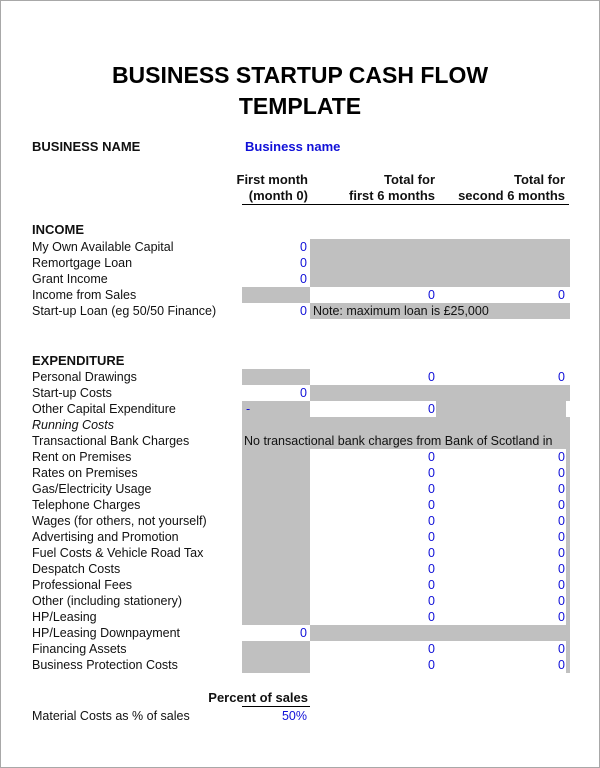 This screenshot has height=768, width=600. What do you see at coordinates (86, 505) in the screenshot?
I see `expenditure-row-label: Telephone Charges` at bounding box center [86, 505].